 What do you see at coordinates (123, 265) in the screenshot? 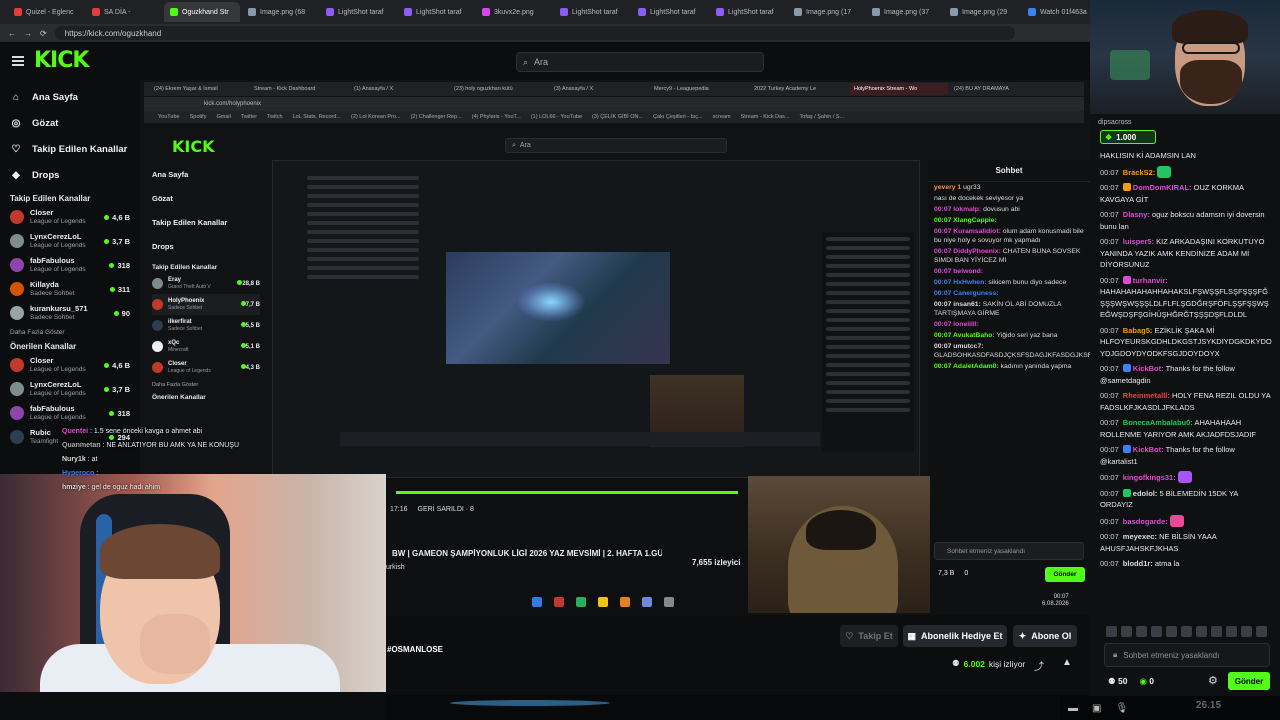
I see `viewer-count-text: 318` at bounding box center [123, 265].